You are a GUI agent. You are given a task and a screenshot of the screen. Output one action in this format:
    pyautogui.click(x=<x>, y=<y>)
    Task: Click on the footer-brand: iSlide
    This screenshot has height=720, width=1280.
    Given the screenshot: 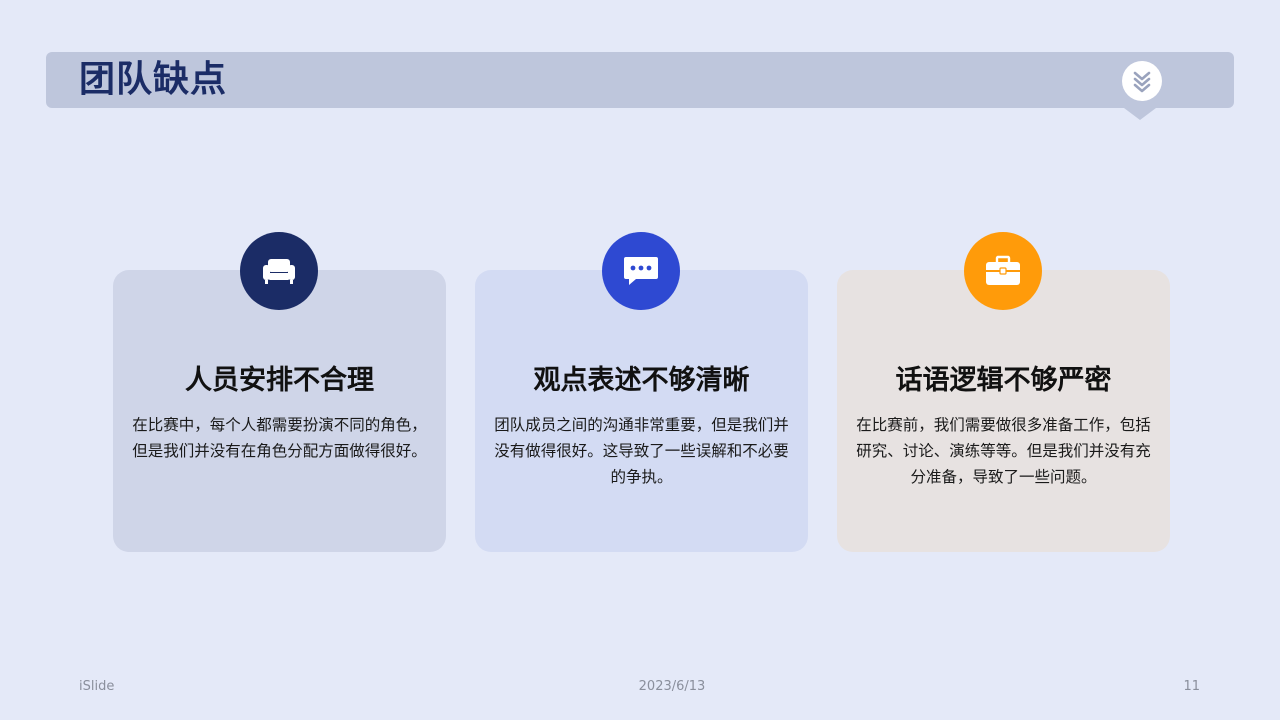 What is the action you would take?
    pyautogui.click(x=97, y=686)
    